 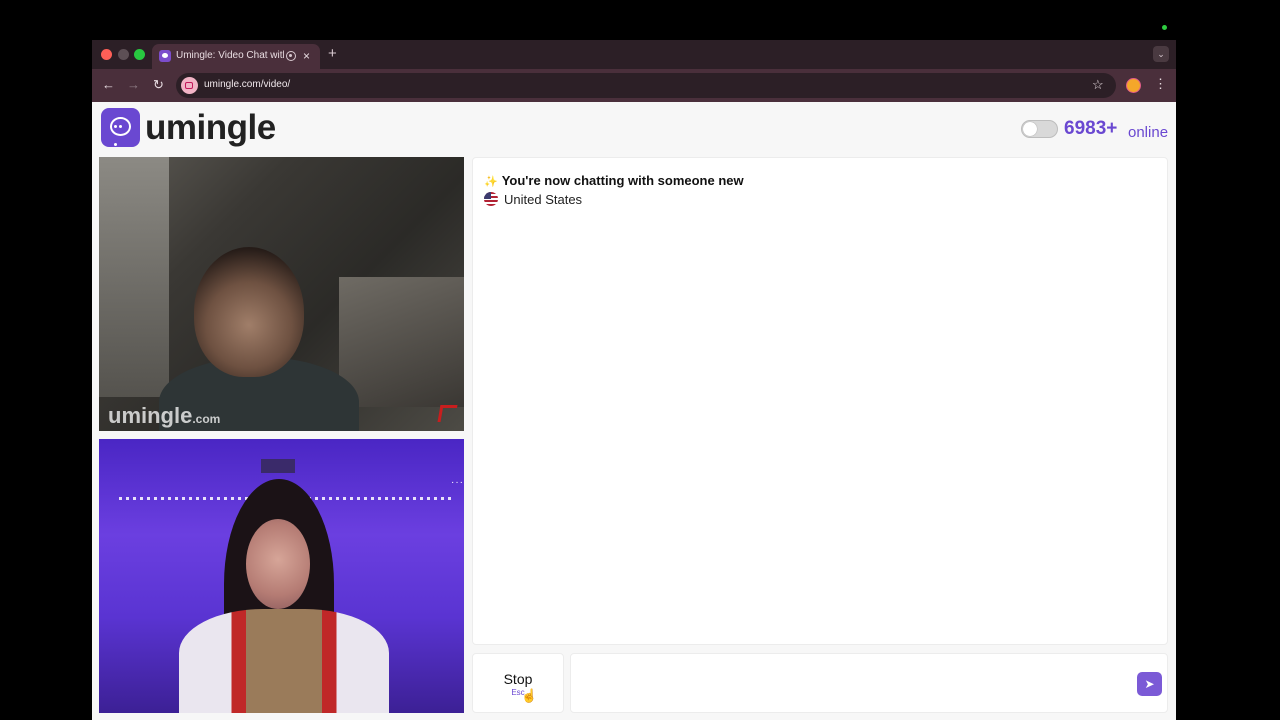 What do you see at coordinates (1160, 84) in the screenshot?
I see `browser-menu-icon: ⋮` at bounding box center [1160, 84].